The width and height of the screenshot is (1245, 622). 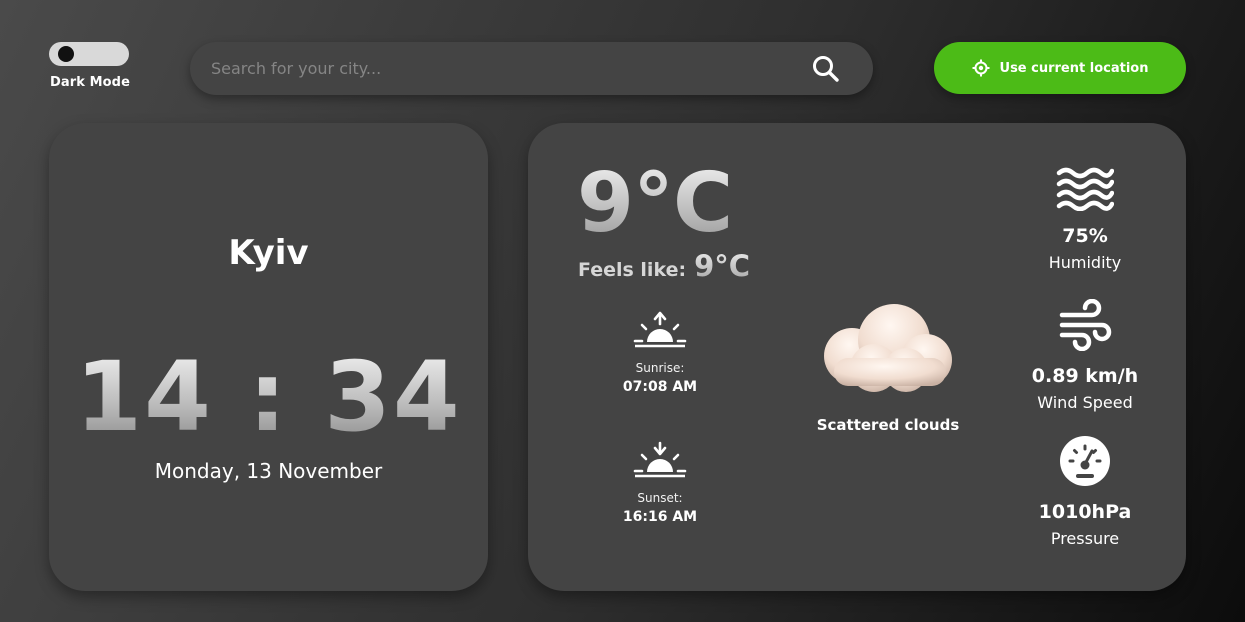 What do you see at coordinates (660, 353) in the screenshot?
I see `sunrise-block: Sunrise: 07:08 AM` at bounding box center [660, 353].